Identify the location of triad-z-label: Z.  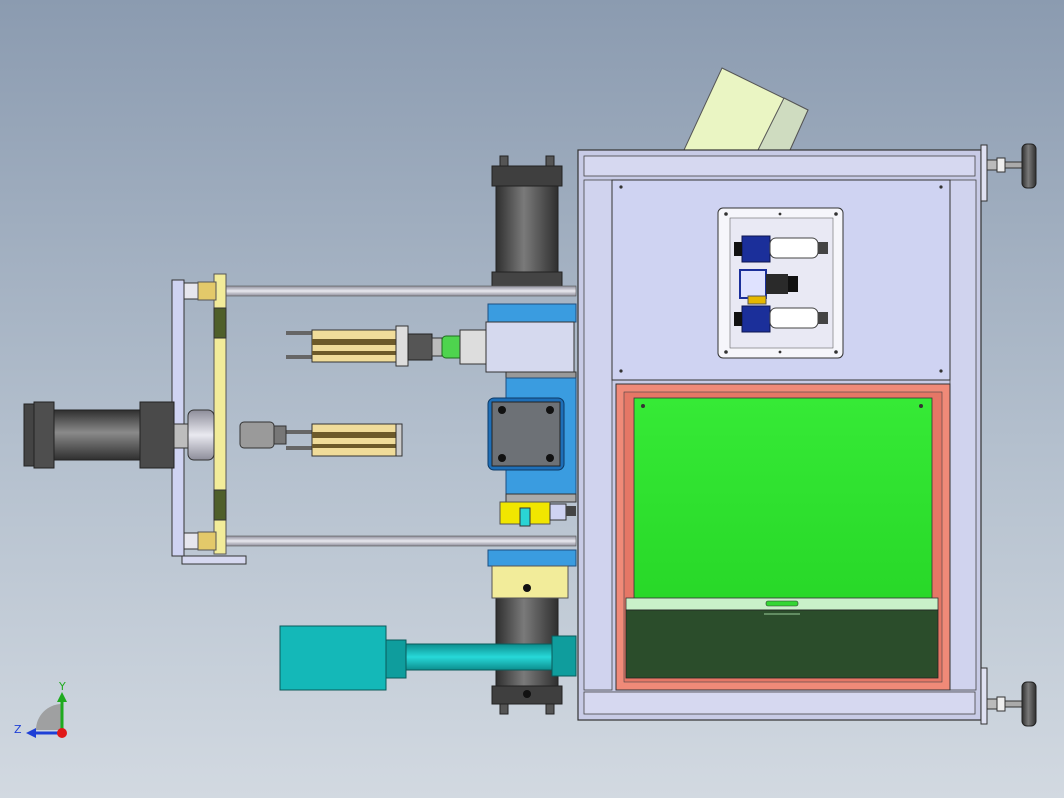
(18, 729).